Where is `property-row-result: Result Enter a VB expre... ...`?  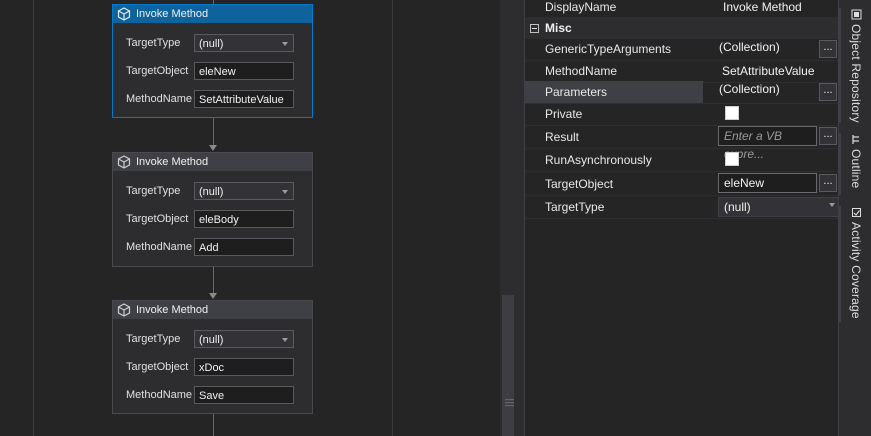
property-row-result: Result Enter a VB expre... ... is located at coordinates (682, 143).